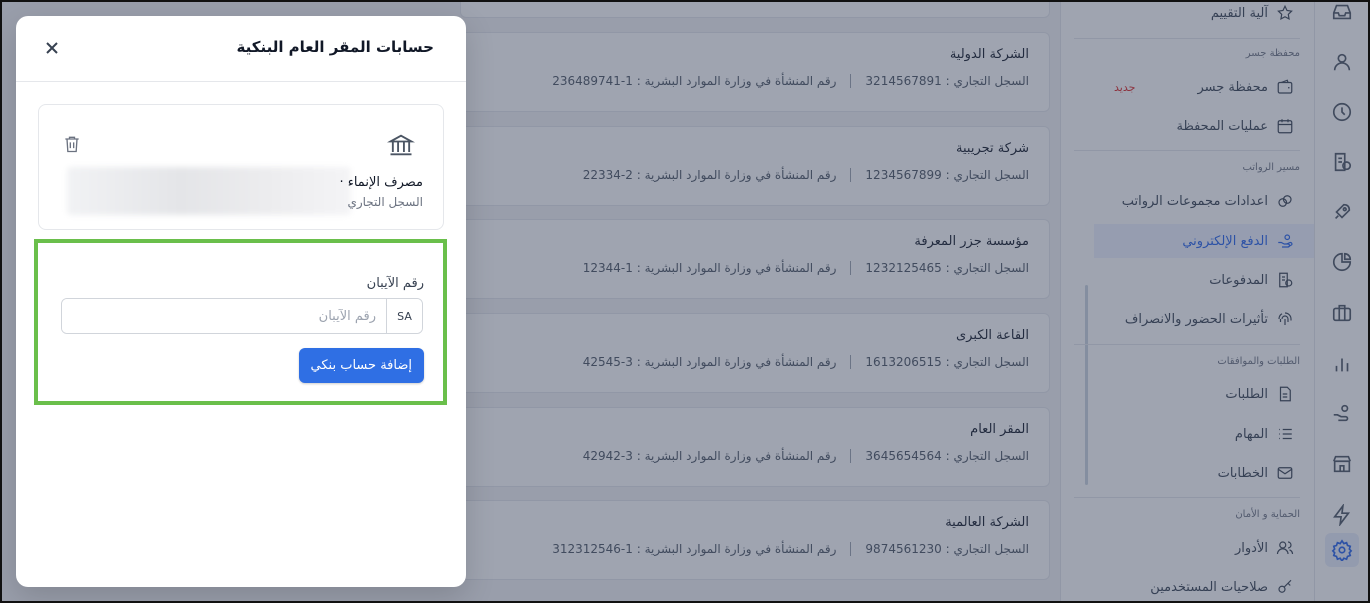 This screenshot has height=603, width=1370. I want to click on add-bank-account-button: إضافة حساب بنكي, so click(361, 365).